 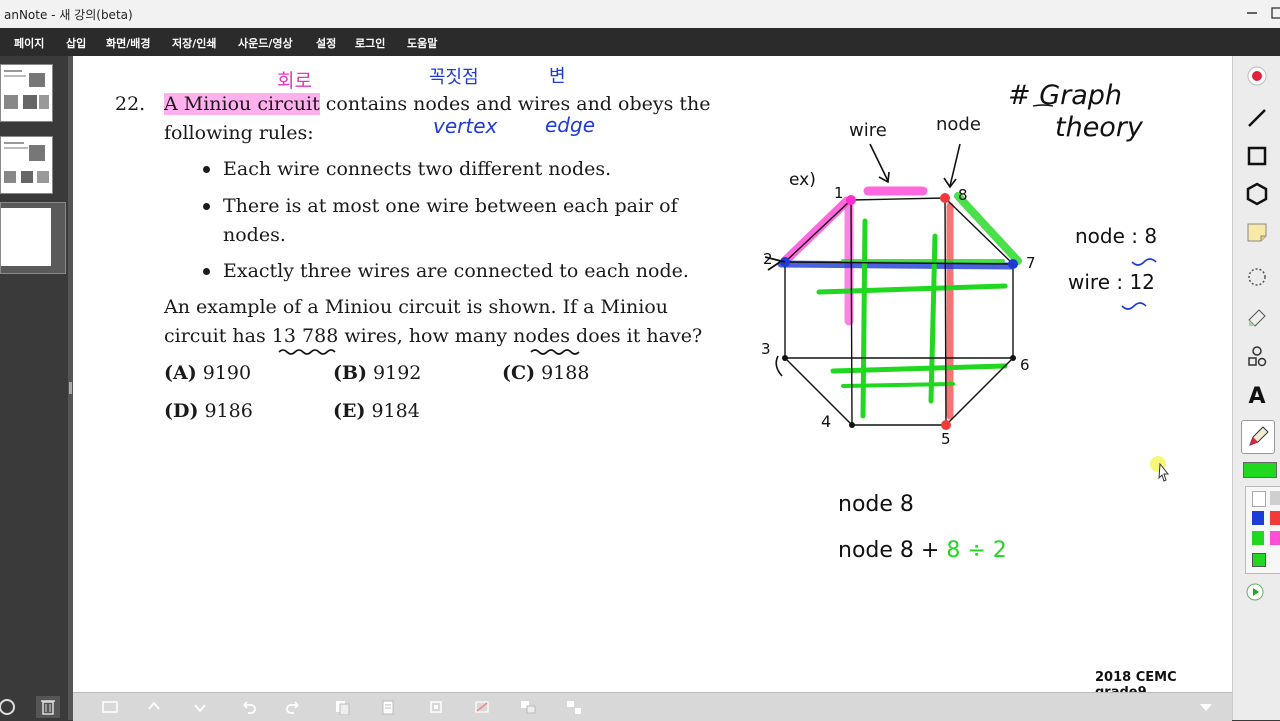 I want to click on menu-login: 로그인, so click(x=370, y=43).